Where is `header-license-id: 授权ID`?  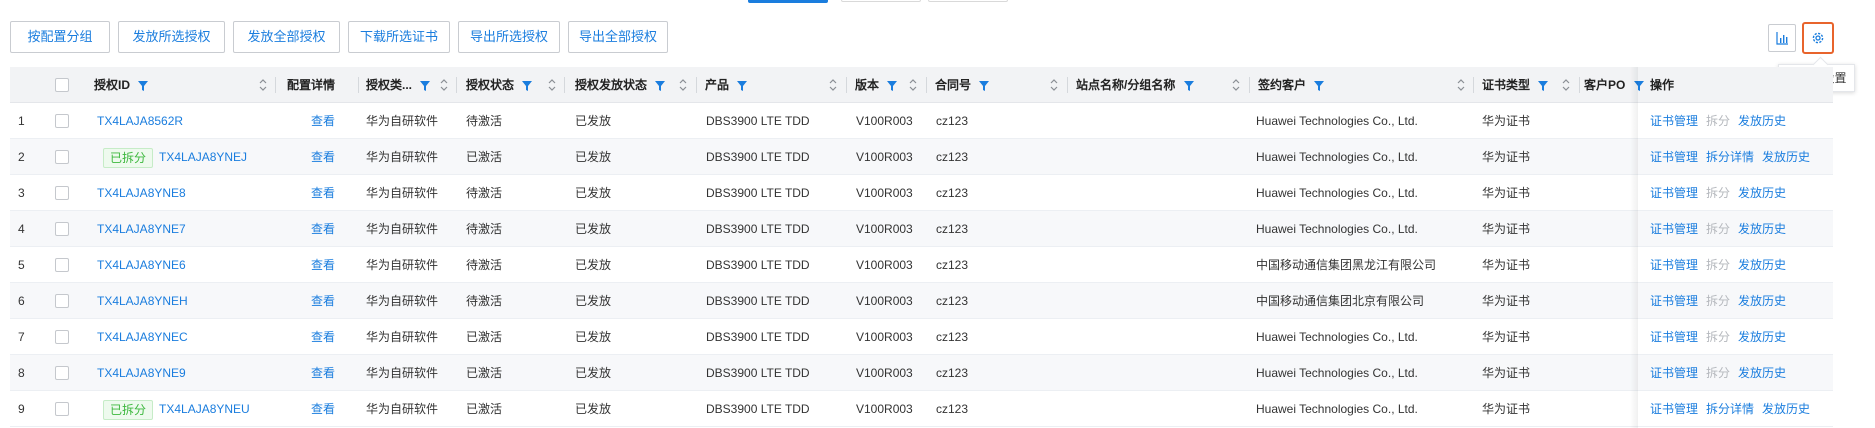 header-license-id: 授权ID is located at coordinates (121, 85).